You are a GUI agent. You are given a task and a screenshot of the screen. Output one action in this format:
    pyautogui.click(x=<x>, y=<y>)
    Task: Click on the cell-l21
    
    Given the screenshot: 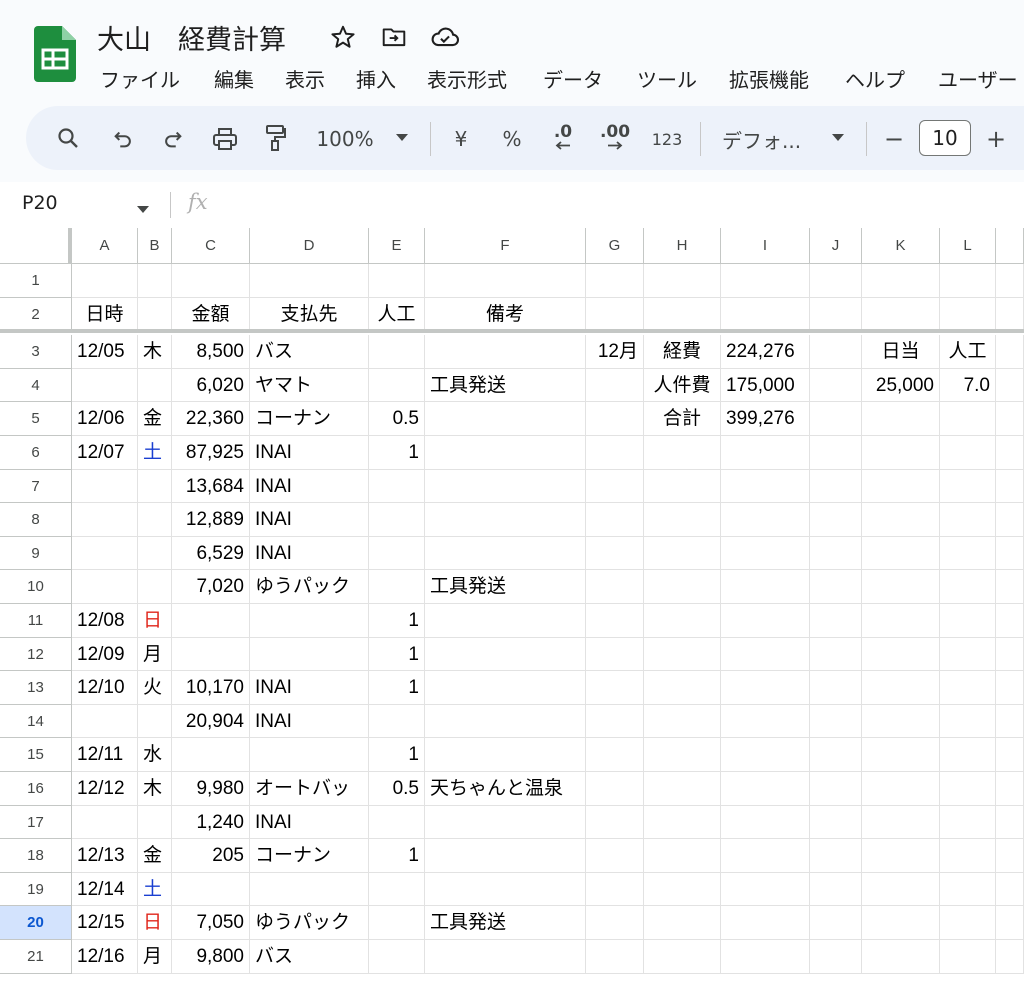 What is the action you would take?
    pyautogui.click(x=968, y=957)
    